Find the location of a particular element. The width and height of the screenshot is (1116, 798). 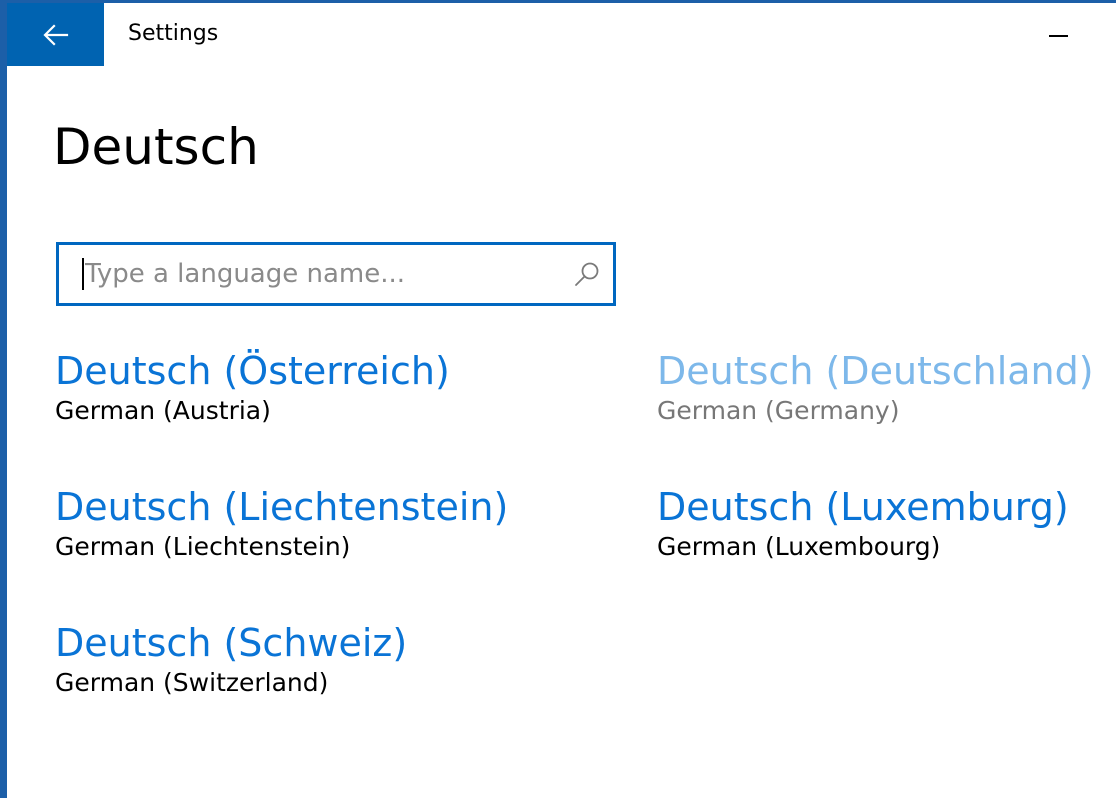

language-native-name: Deutsch (Luxemburg) is located at coordinates (863, 507).